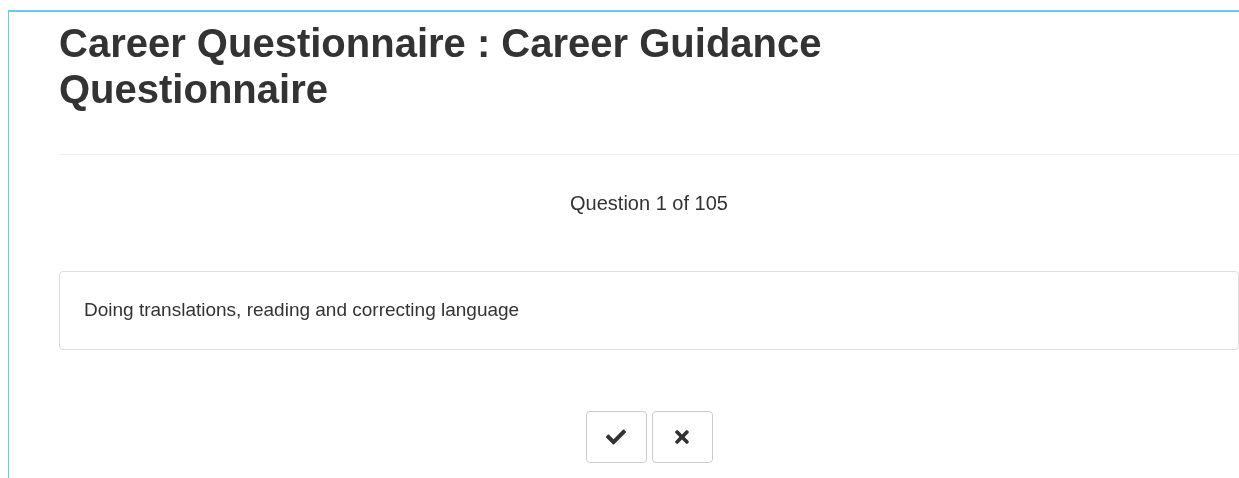  Describe the element at coordinates (649, 203) in the screenshot. I see `question-counter: Question 1 of 105` at that location.